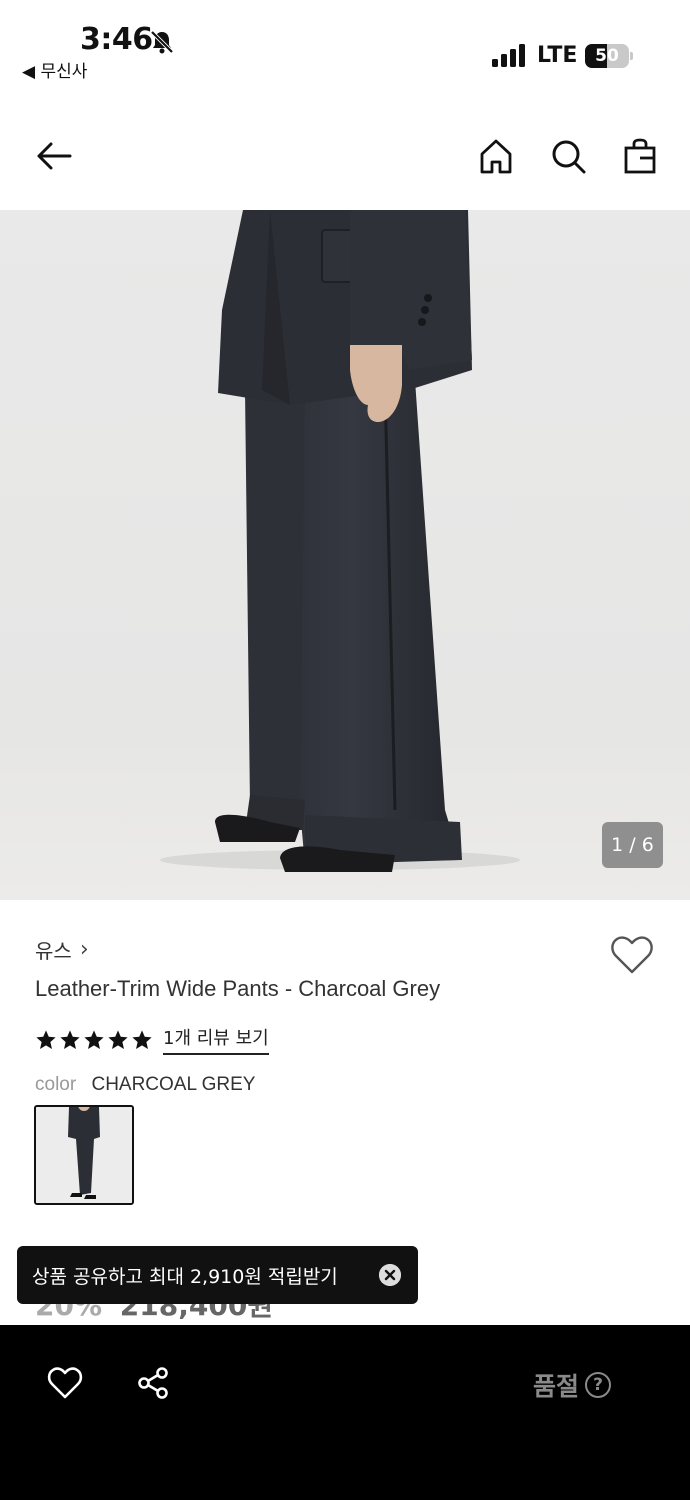 The width and height of the screenshot is (690, 1500). I want to click on soldout-status: 품절 ?, so click(572, 1385).